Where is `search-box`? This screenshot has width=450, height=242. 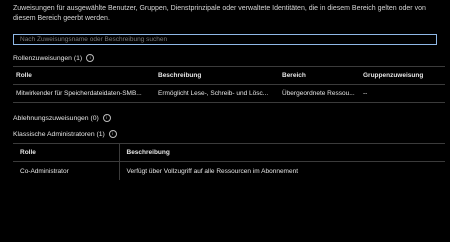 search-box is located at coordinates (225, 39).